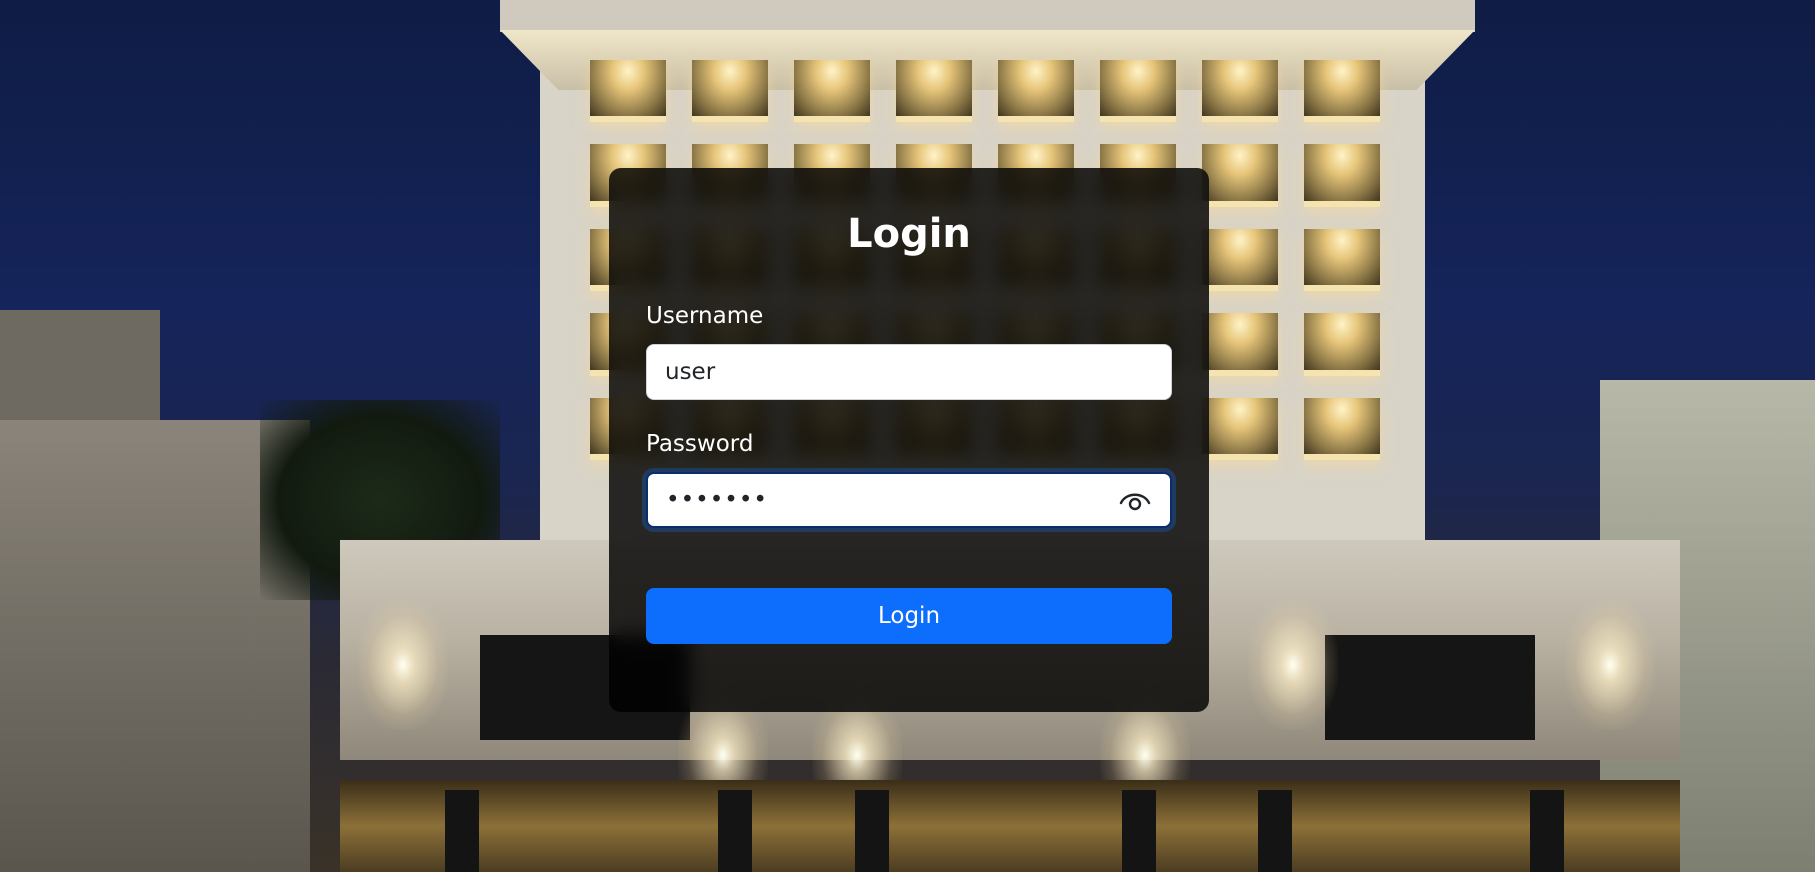 The height and width of the screenshot is (872, 1815). I want to click on login-title: Login, so click(909, 234).